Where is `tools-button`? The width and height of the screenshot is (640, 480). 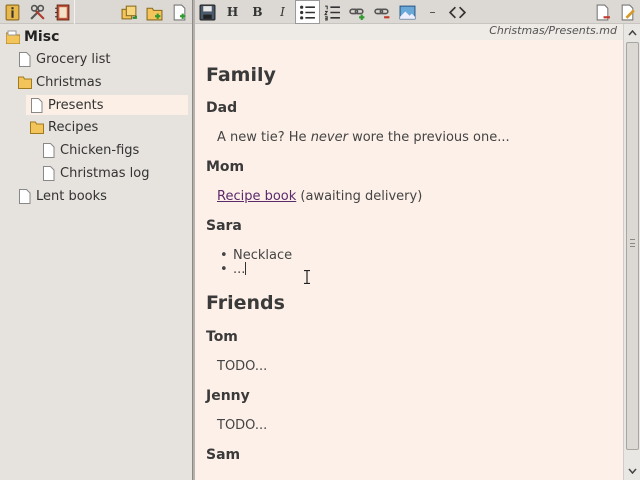
tools-button is located at coordinates (37, 12).